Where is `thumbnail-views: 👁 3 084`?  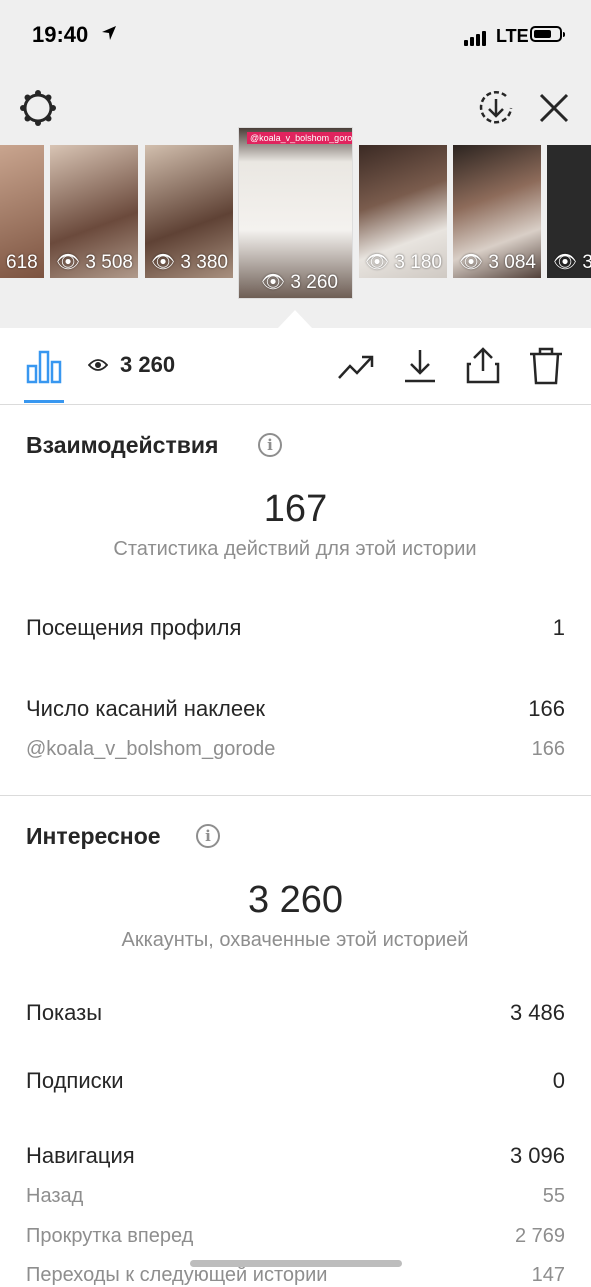 thumbnail-views: 👁 3 084 is located at coordinates (497, 262).